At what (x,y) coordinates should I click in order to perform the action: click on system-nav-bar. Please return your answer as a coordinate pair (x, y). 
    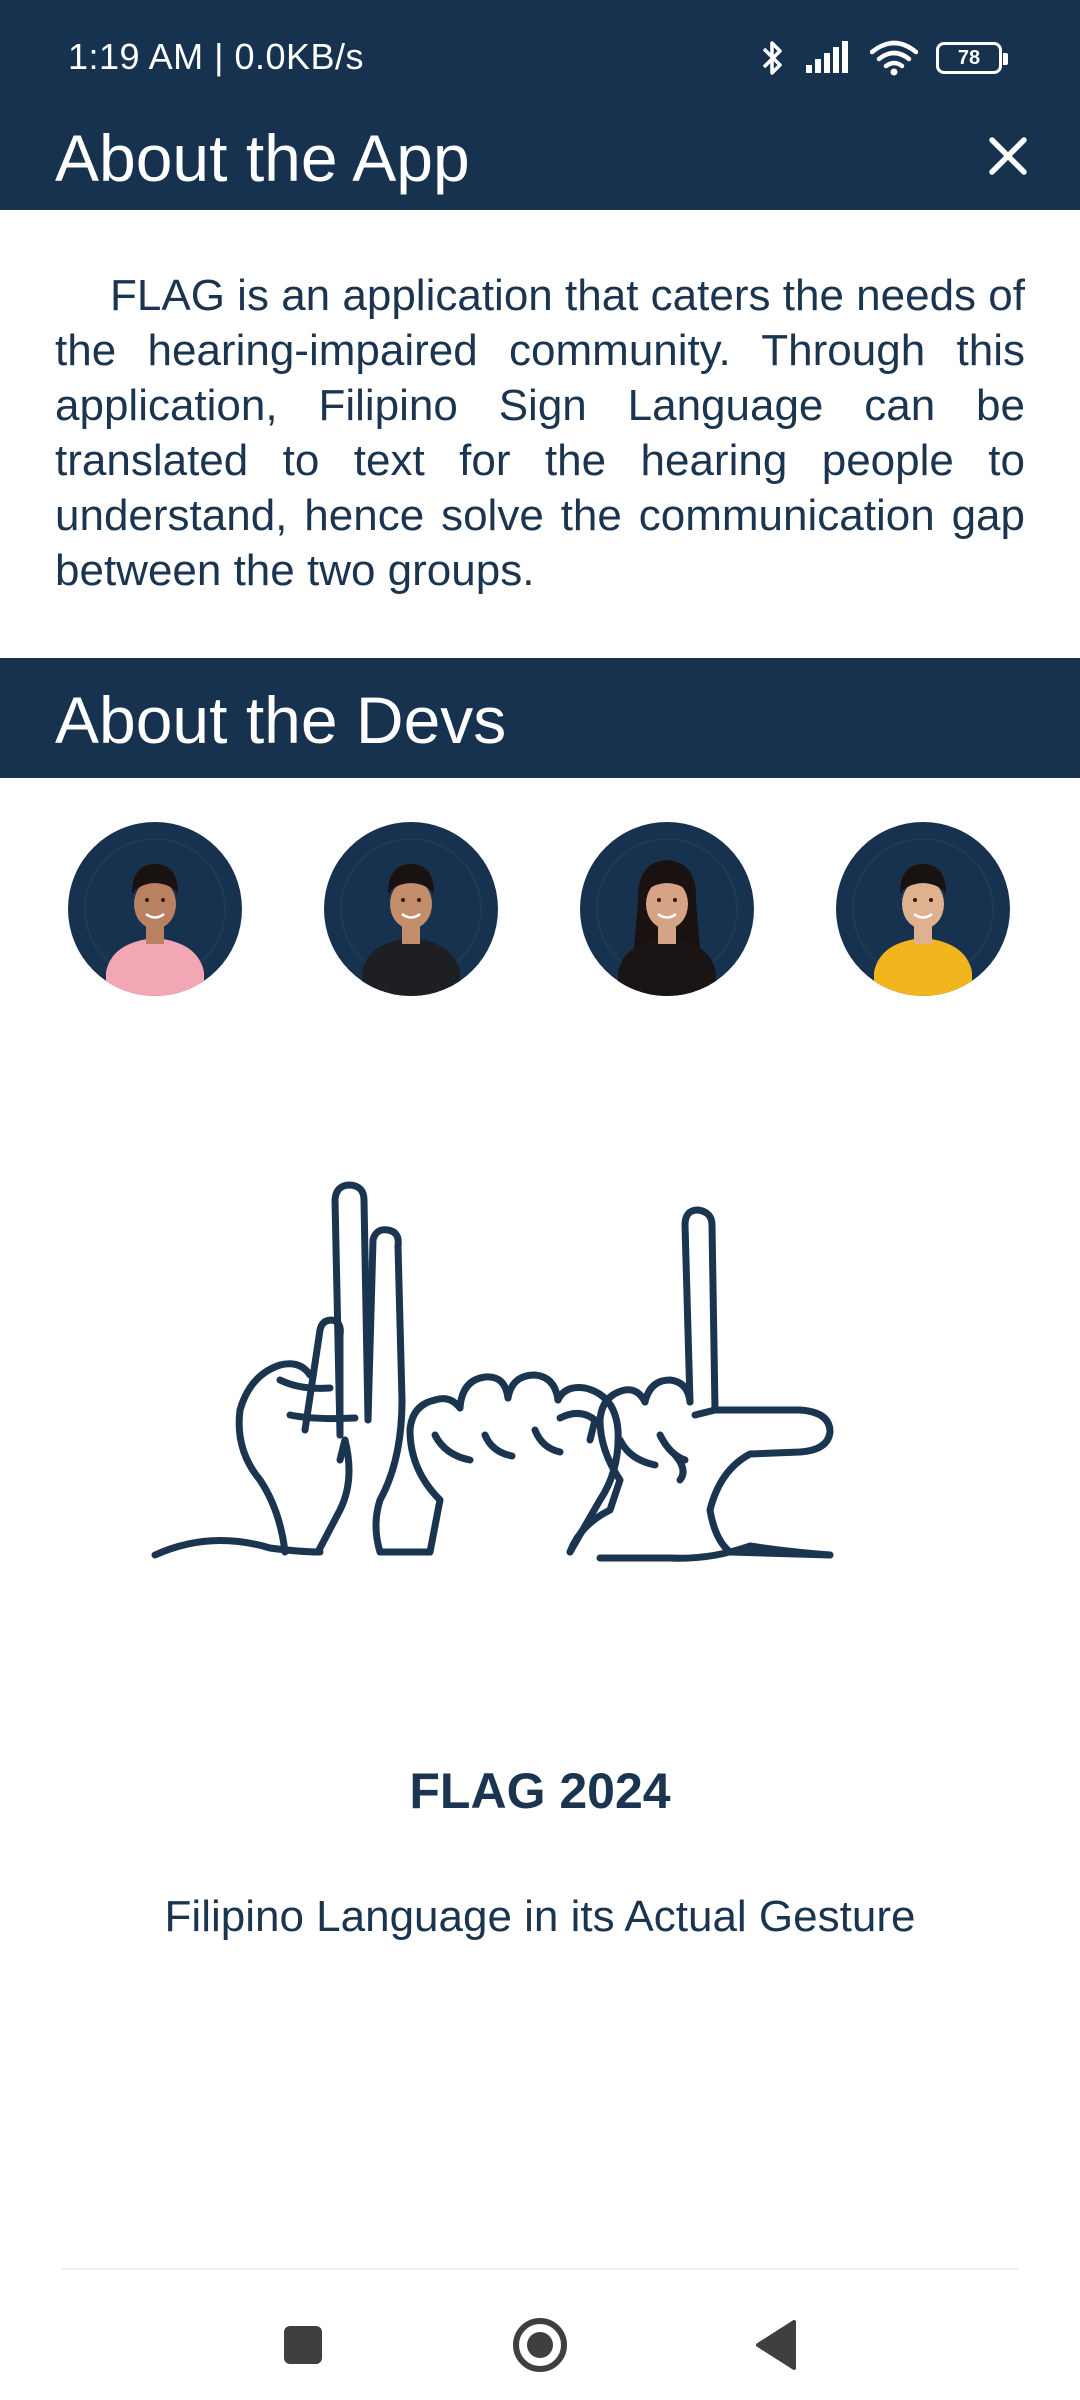
    Looking at the image, I should click on (540, 2335).